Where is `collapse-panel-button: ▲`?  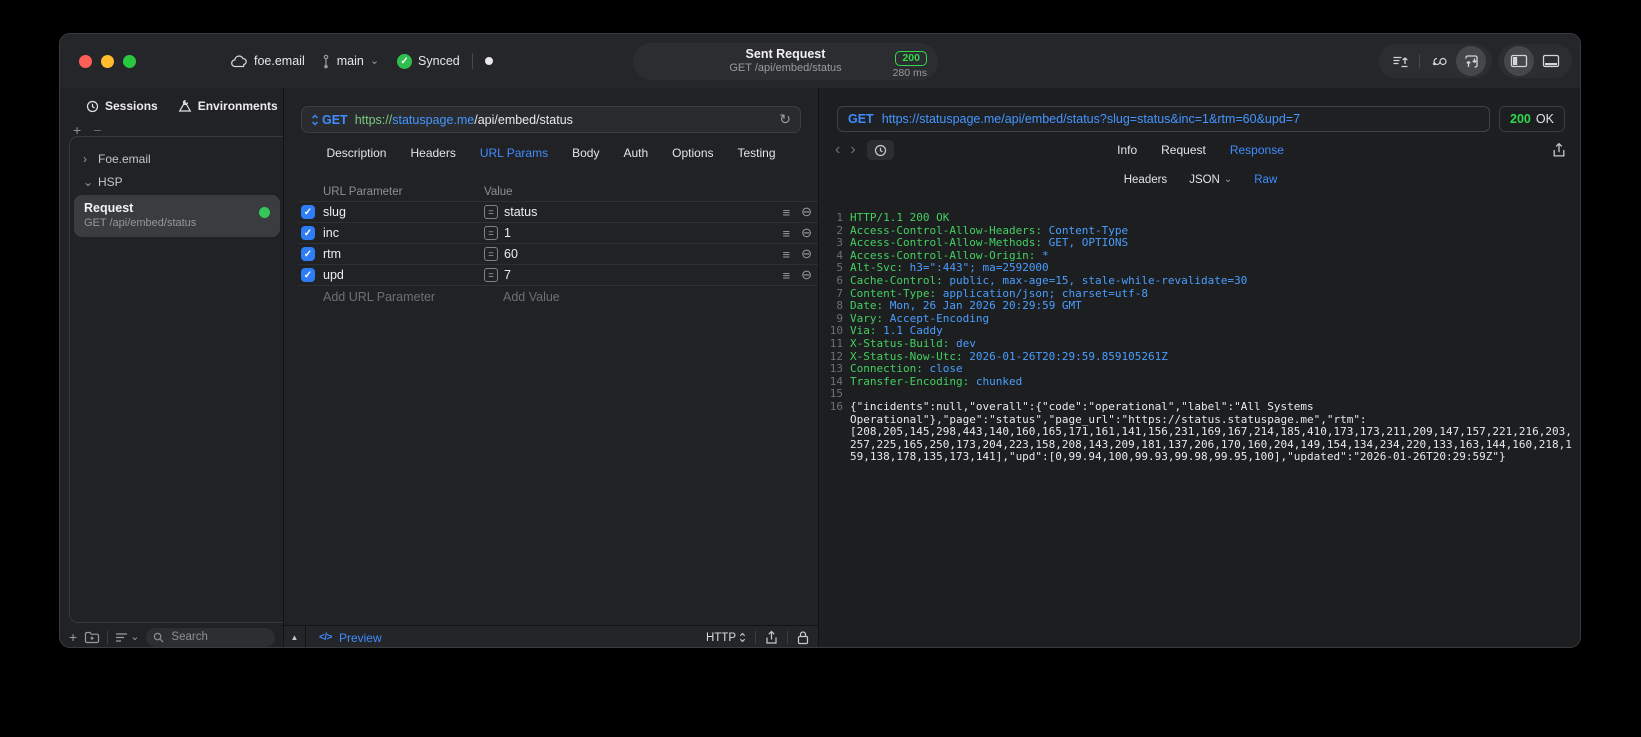
collapse-panel-button: ▲ is located at coordinates (295, 636).